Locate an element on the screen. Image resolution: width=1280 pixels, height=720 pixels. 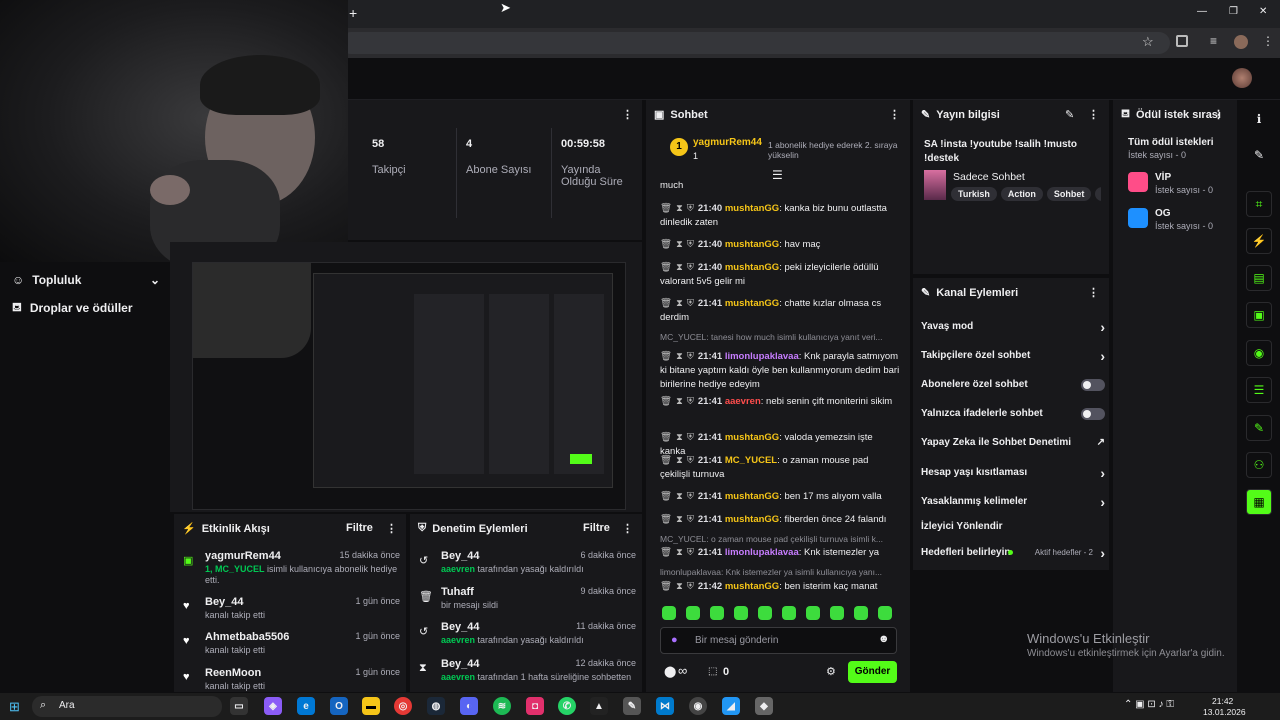
maximize-button: ❐ is located at coordinates (1233, 11).